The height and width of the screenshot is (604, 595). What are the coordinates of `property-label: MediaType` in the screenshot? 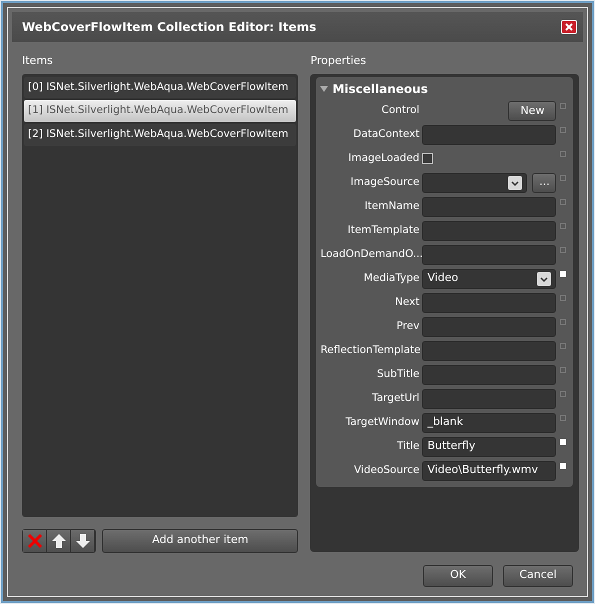 It's located at (391, 278).